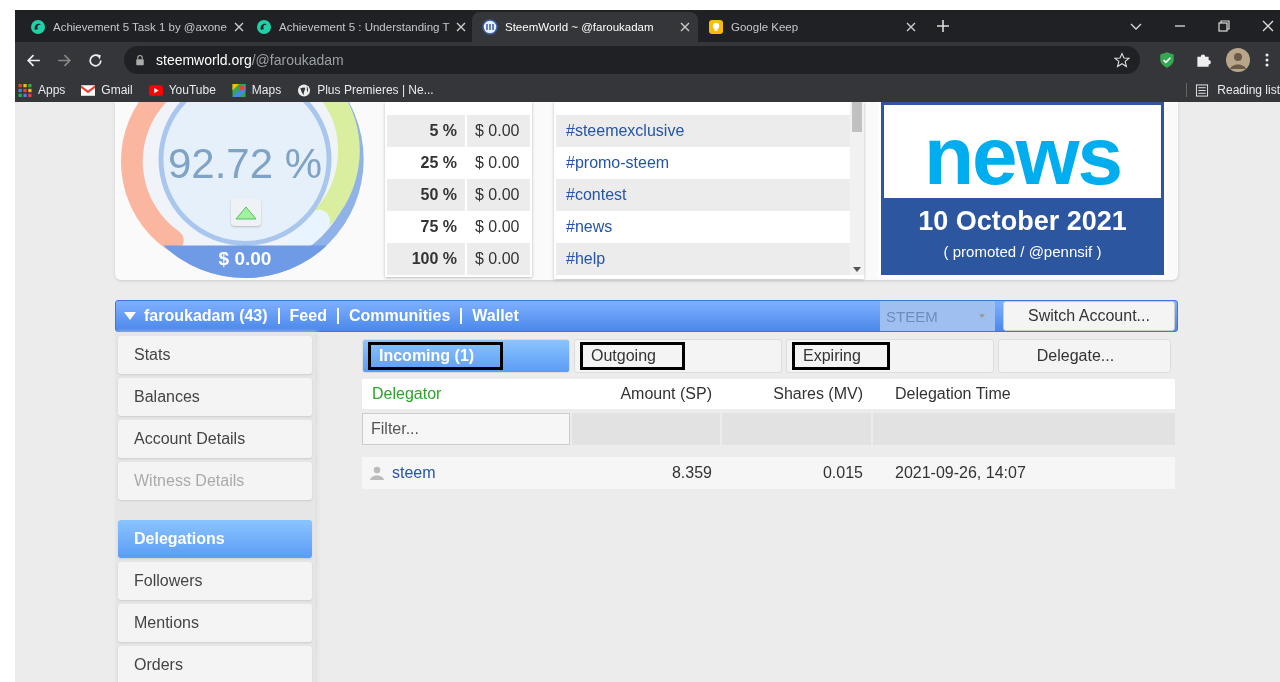 This screenshot has height=682, width=1280. Describe the element at coordinates (192, 90) in the screenshot. I see `bookmark-label: YouTube` at that location.